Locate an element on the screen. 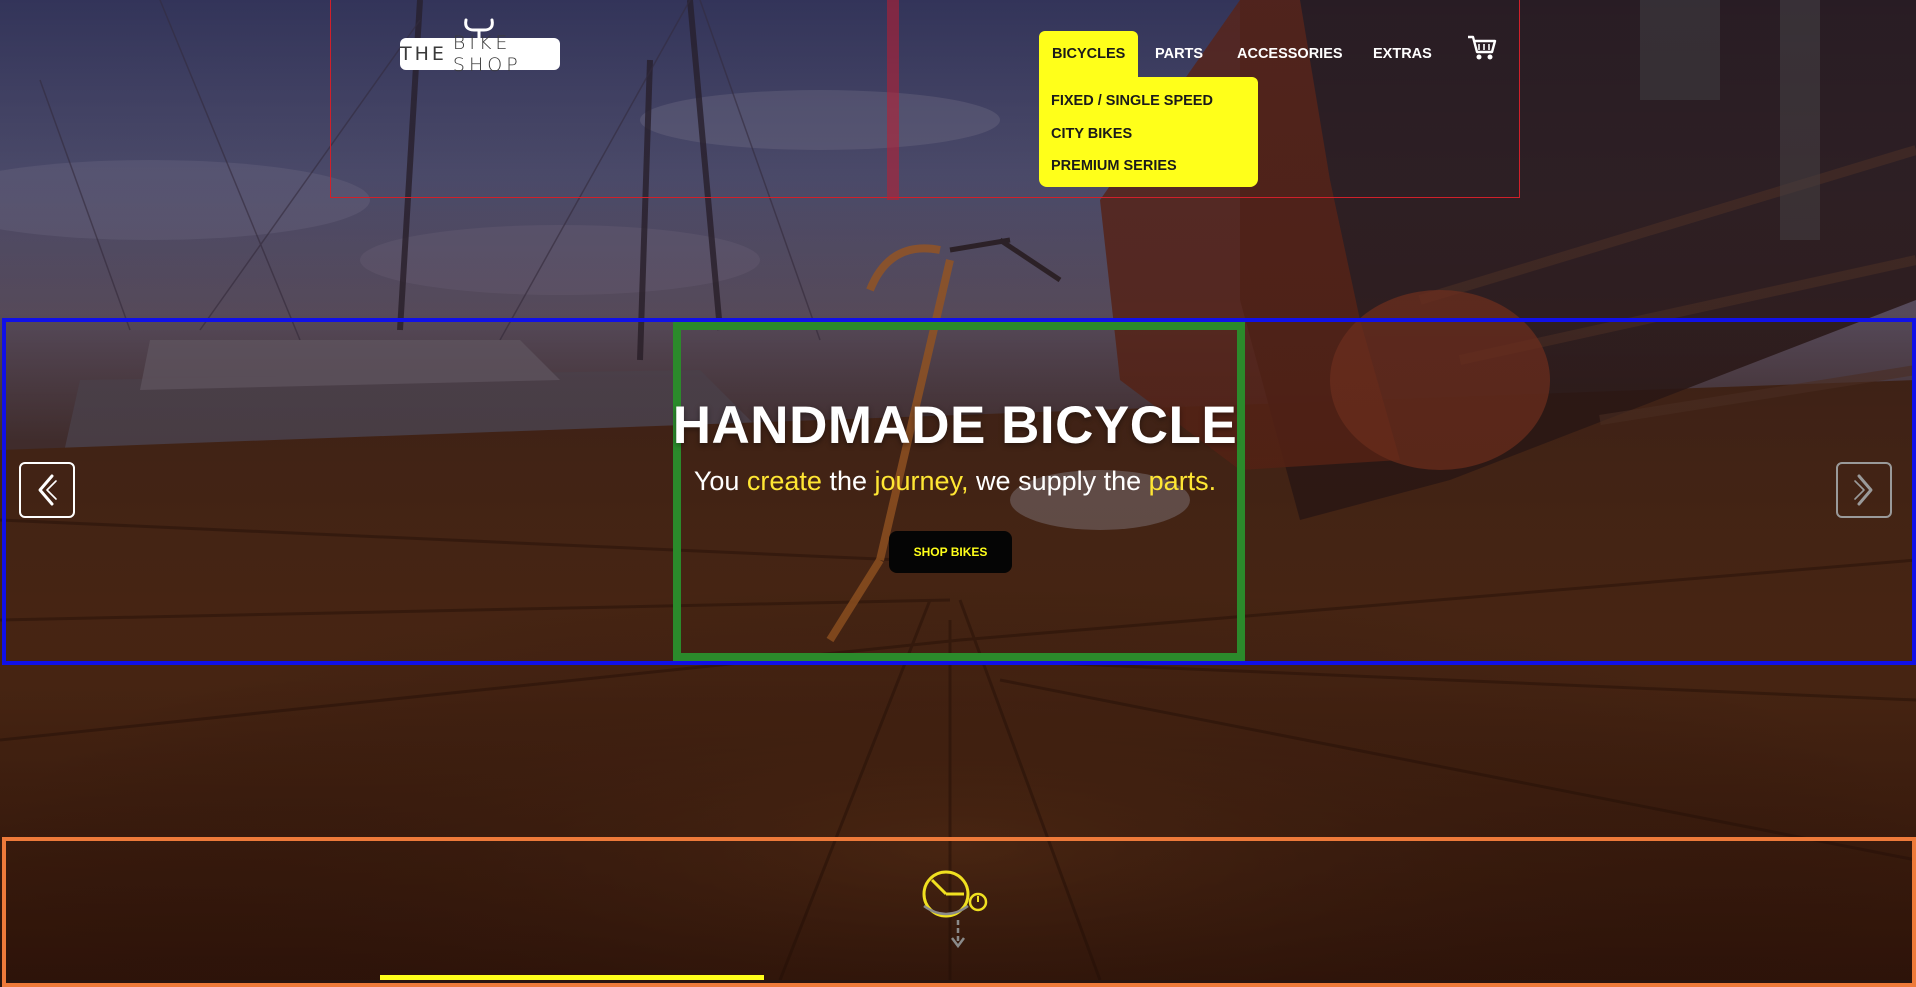  subtitle-text: we supply the is located at coordinates (1058, 481).